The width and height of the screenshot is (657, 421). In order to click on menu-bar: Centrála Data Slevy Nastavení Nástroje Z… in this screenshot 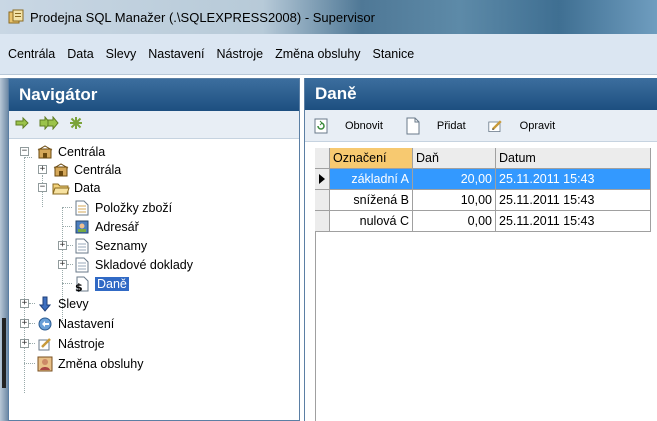, I will do `click(328, 54)`.